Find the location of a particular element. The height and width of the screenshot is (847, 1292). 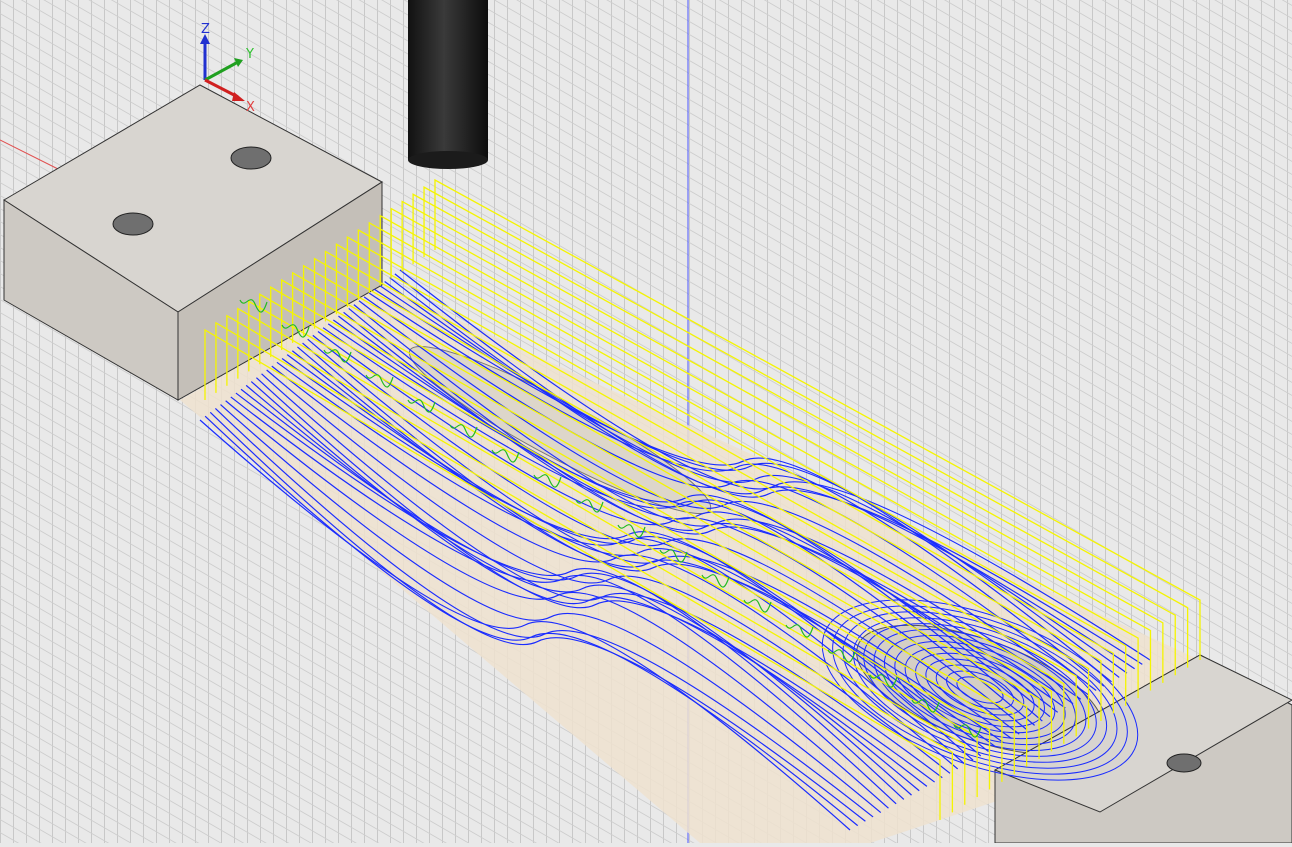

cutting-tool is located at coordinates (448, 84).